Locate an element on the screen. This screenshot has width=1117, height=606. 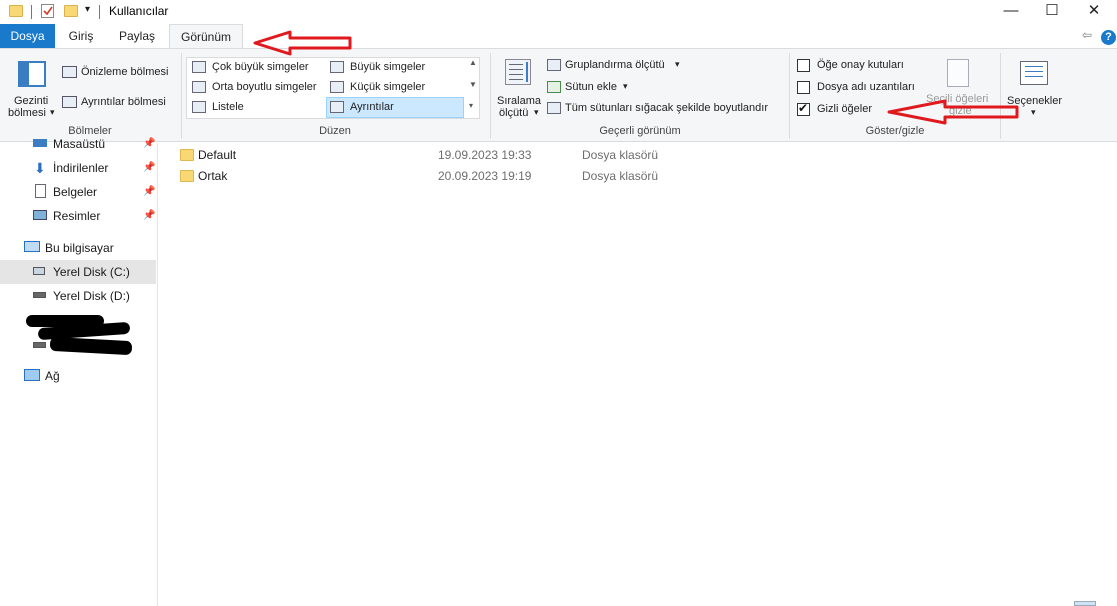
group-by-button: Gruplandırma ölçütü is located at coordinates (615, 65).